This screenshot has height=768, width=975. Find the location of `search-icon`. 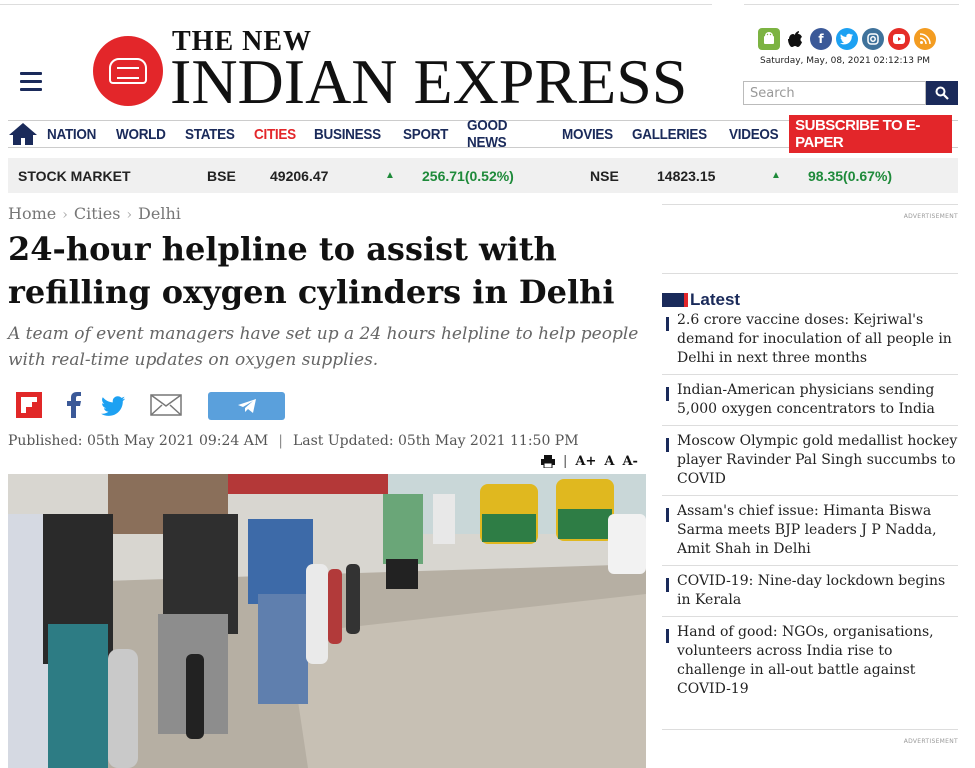

search-icon is located at coordinates (942, 93).